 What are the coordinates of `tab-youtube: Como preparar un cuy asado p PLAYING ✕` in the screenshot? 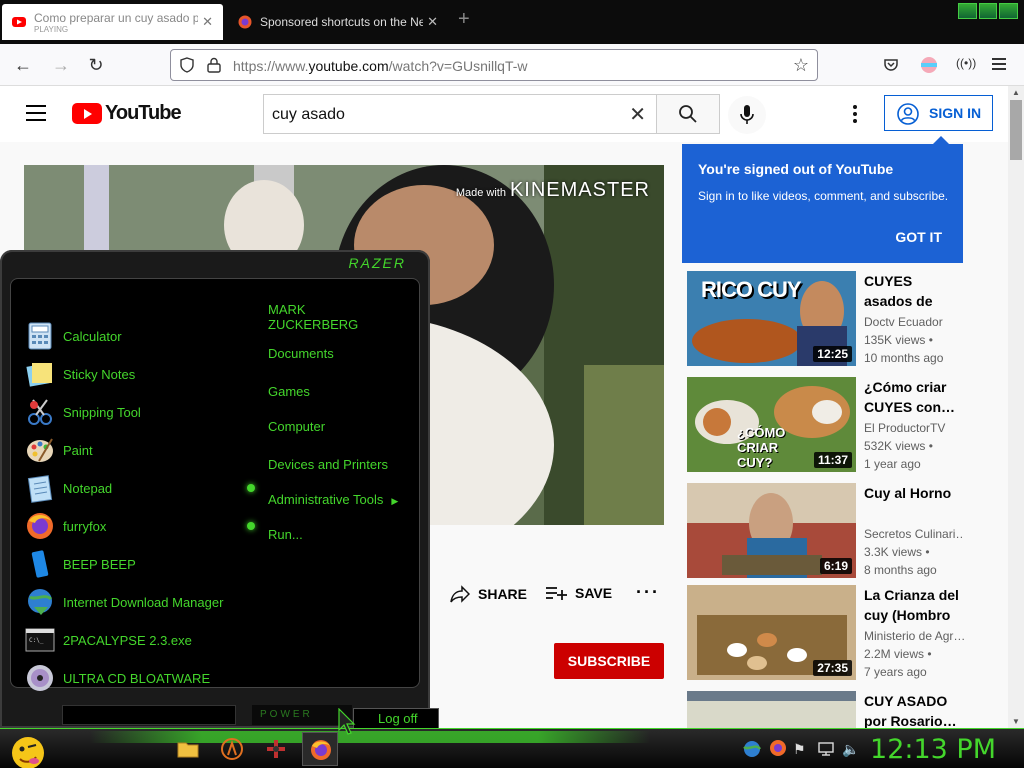 It's located at (112, 22).